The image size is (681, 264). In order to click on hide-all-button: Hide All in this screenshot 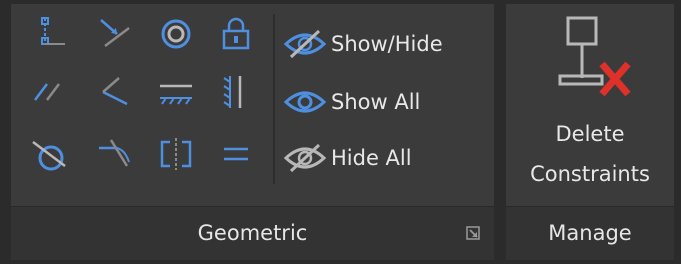, I will do `click(347, 158)`.